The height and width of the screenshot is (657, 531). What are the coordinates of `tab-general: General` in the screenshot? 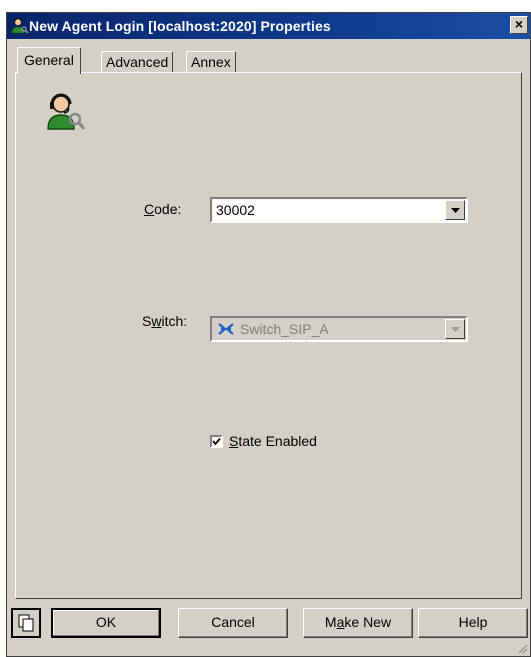 It's located at (49, 60).